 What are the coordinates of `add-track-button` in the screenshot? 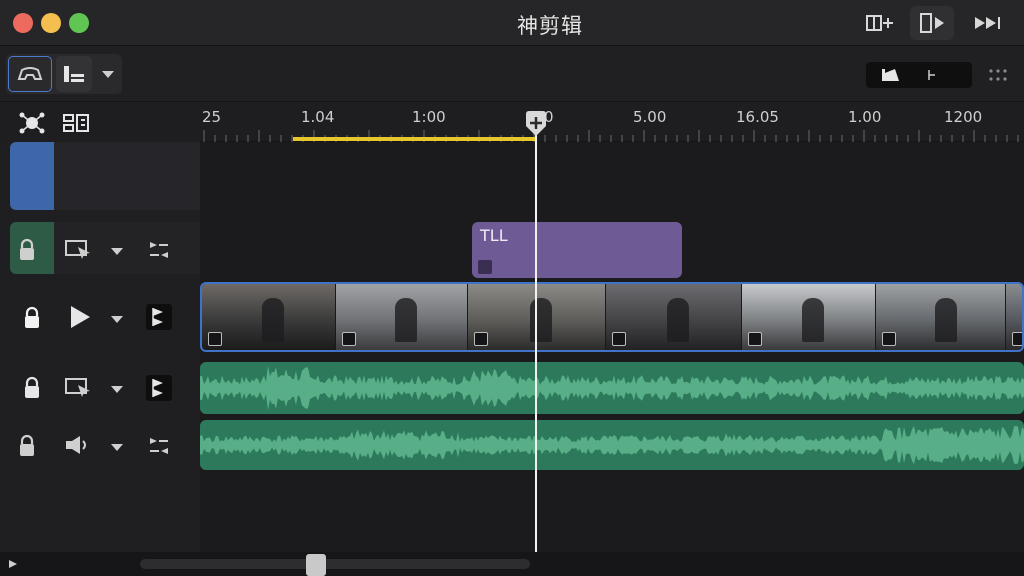 It's located at (880, 23).